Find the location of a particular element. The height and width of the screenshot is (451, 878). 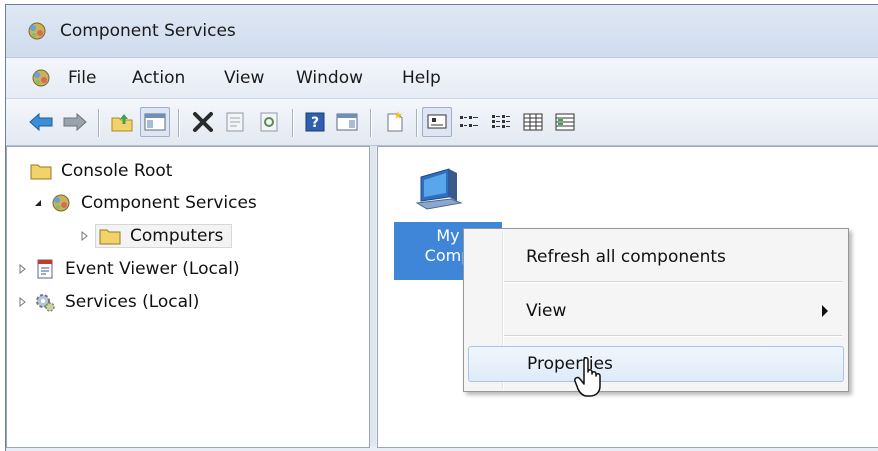

show-hide-tree-icon is located at coordinates (155, 122).